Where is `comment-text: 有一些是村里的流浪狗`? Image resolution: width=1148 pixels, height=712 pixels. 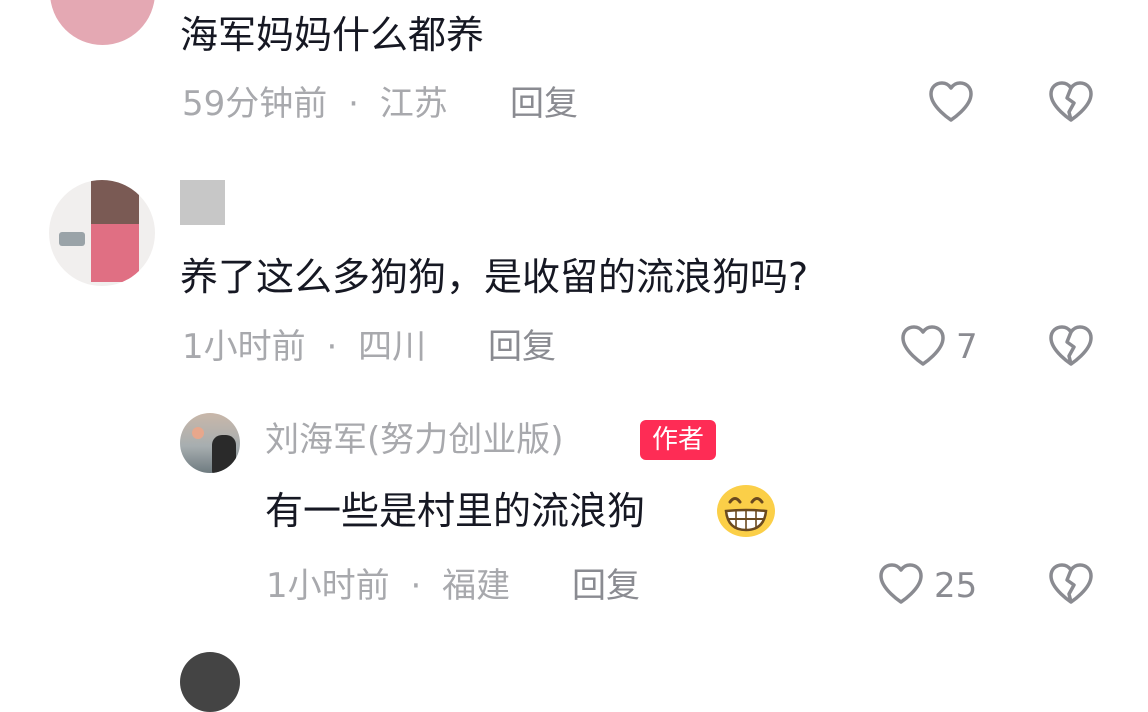 comment-text: 有一些是村里的流浪狗 is located at coordinates (455, 511).